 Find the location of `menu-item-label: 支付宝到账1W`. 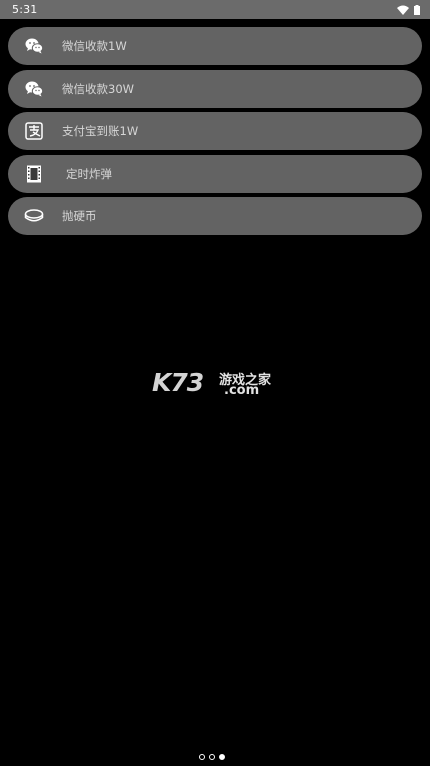

menu-item-label: 支付宝到账1W is located at coordinates (100, 131).